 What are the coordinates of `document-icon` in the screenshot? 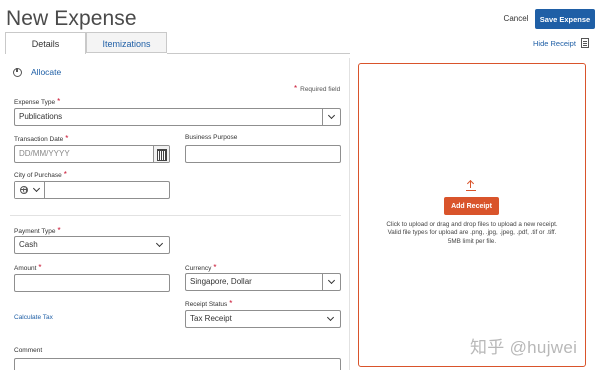 It's located at (585, 43).